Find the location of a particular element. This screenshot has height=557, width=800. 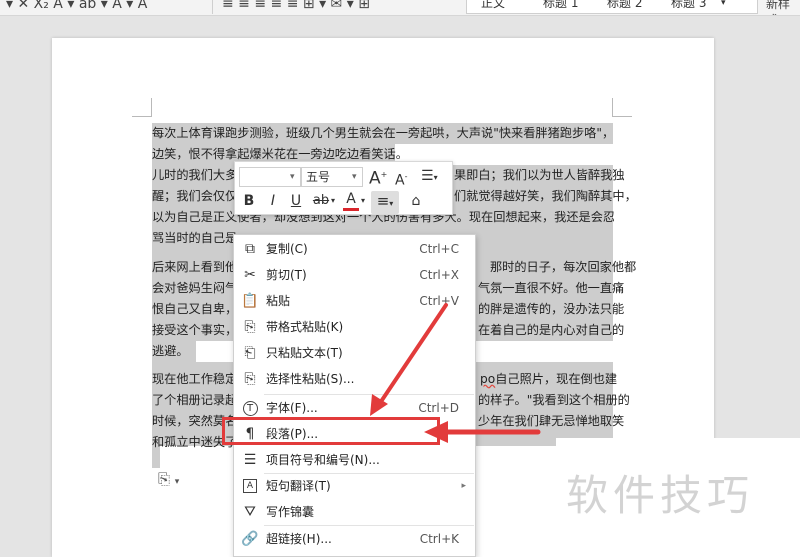

watermark-text: 软件技巧 is located at coordinates (660, 495).